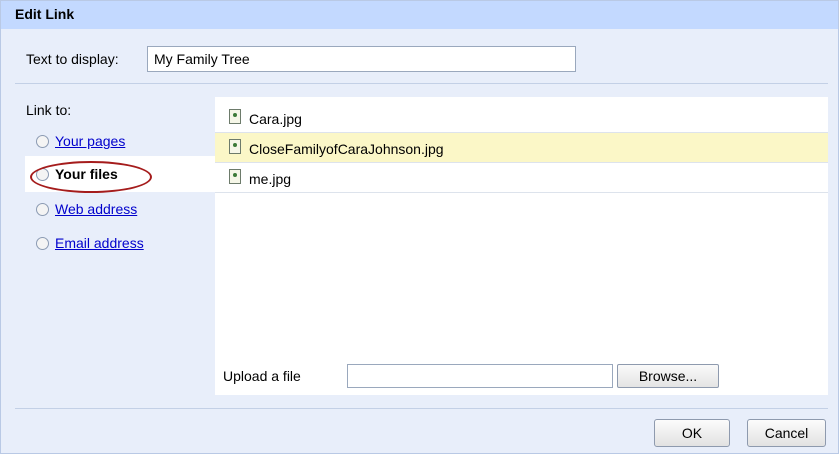 The image size is (839, 454). I want to click on link-to-label: Link to:, so click(49, 110).